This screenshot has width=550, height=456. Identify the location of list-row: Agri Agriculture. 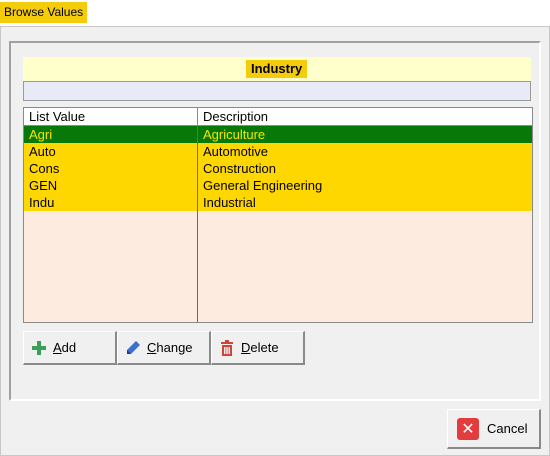
(278, 134).